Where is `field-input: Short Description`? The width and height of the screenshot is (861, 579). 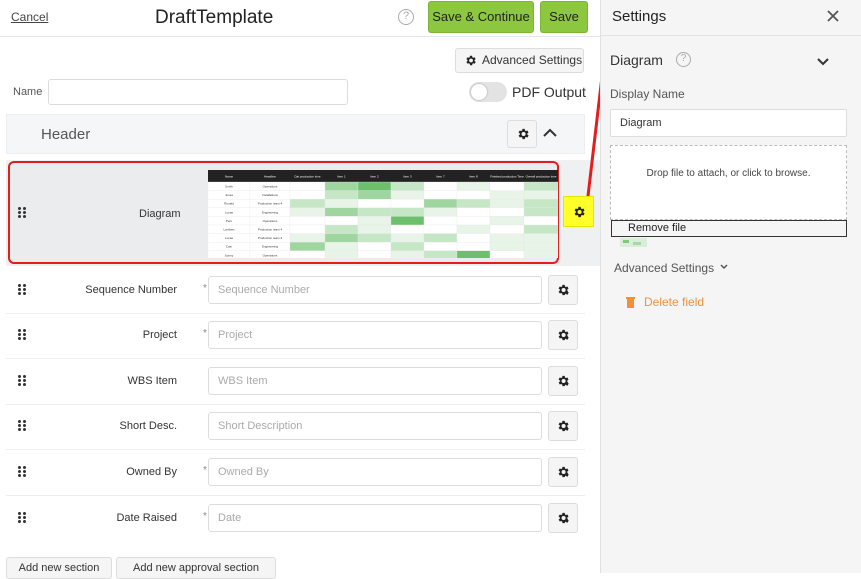 field-input: Short Description is located at coordinates (375, 426).